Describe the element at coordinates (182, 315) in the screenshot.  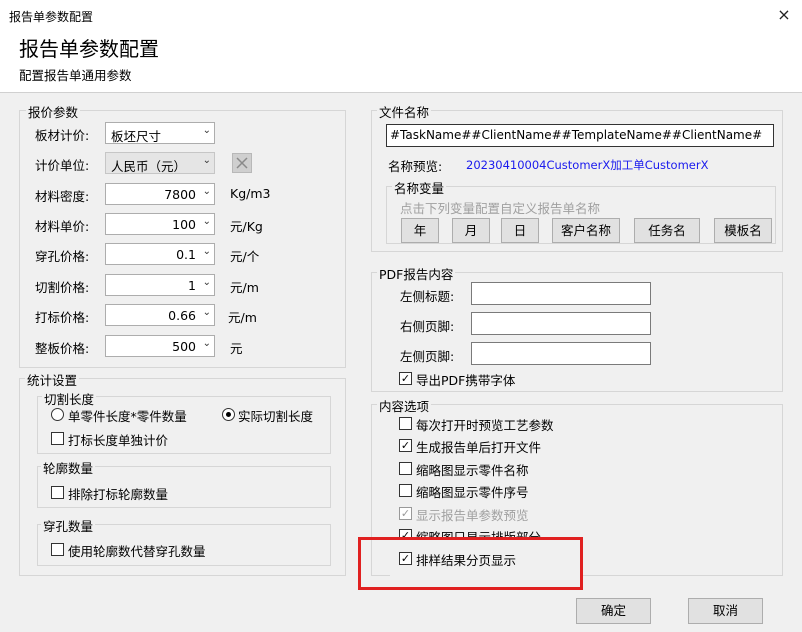
I see `mark-price-value: 0.66` at that location.